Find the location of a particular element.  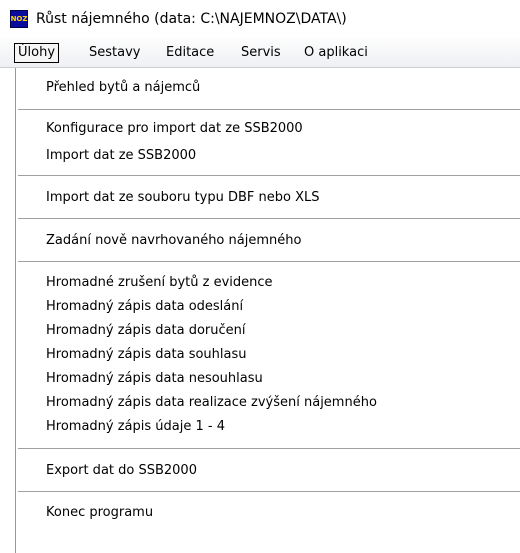

menu-item-zapis-udaje: Hromadný zápis údaje 1 - 4 is located at coordinates (135, 427).